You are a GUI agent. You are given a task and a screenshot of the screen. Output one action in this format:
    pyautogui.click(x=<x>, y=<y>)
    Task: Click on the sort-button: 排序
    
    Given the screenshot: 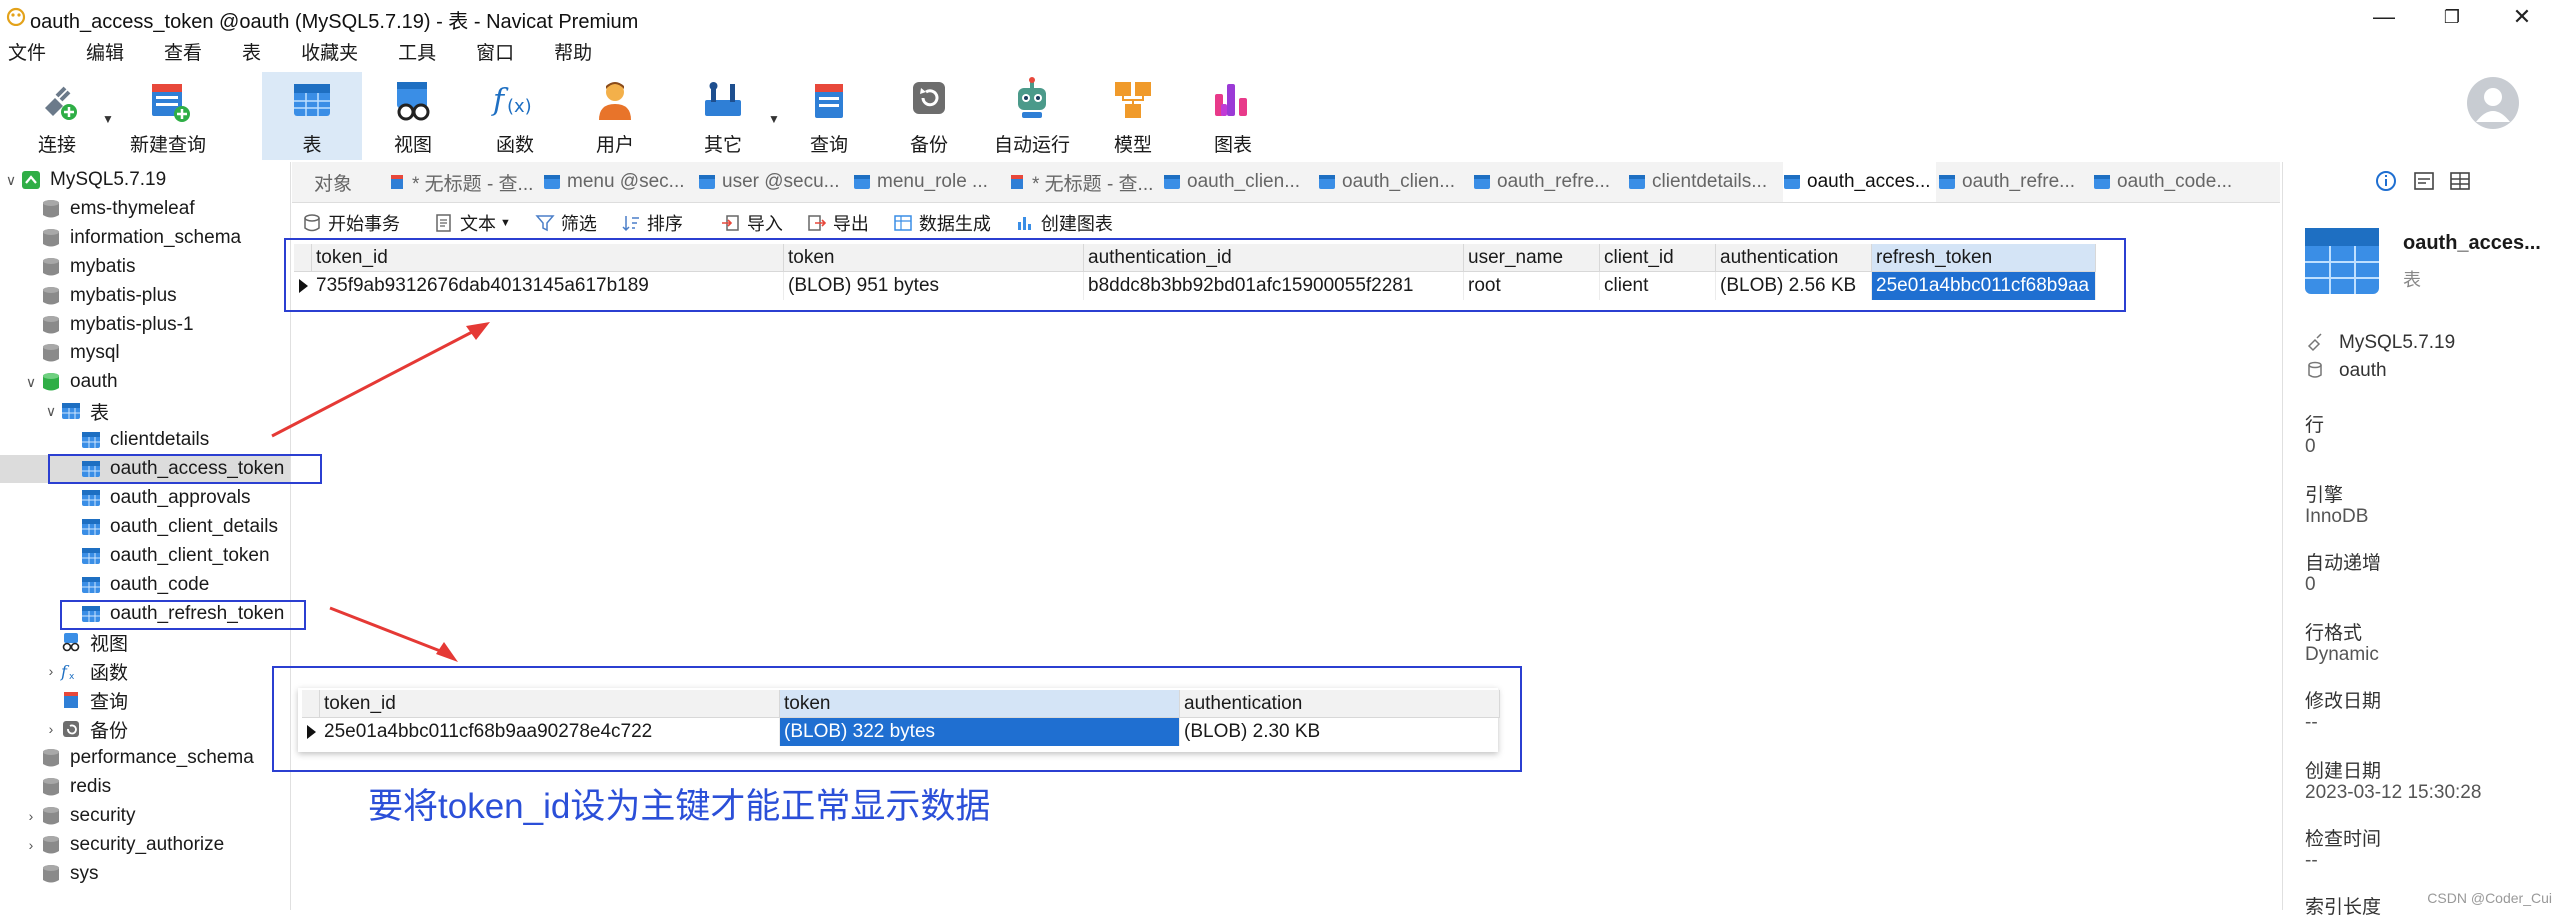 What is the action you would take?
    pyautogui.click(x=652, y=223)
    